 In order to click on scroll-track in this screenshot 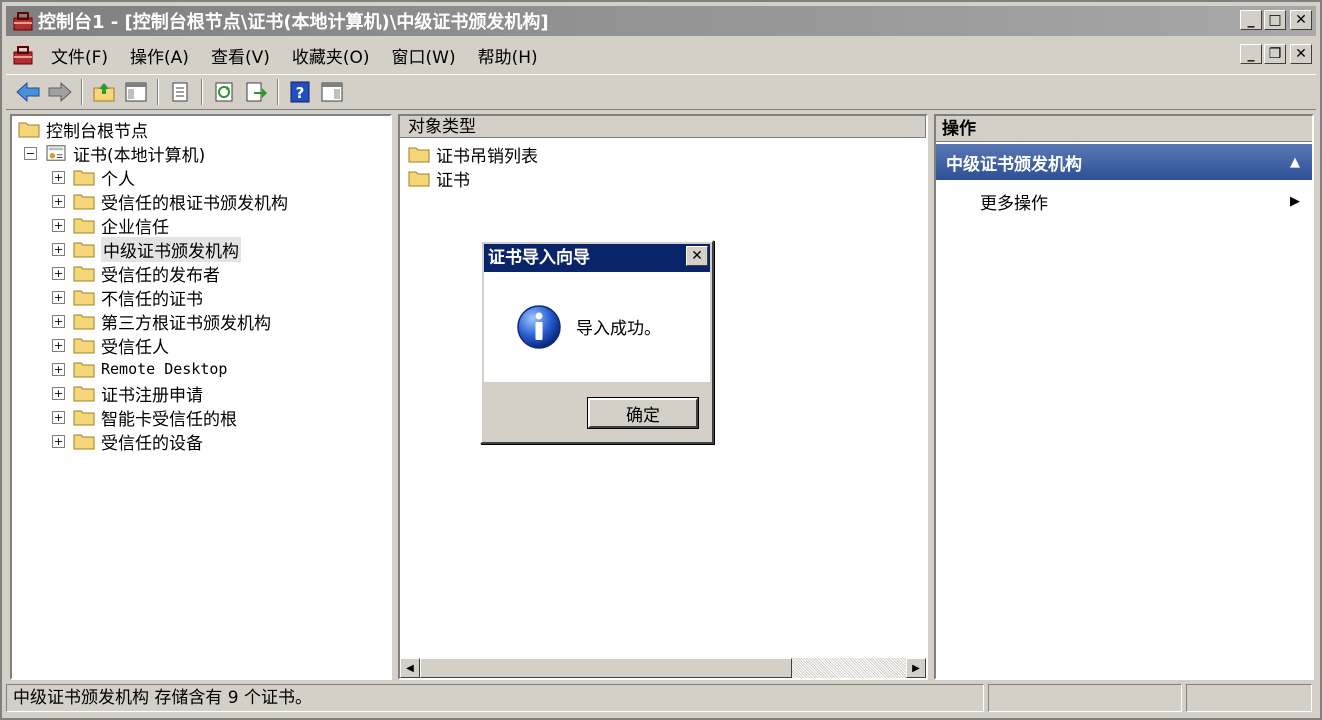, I will do `click(849, 668)`.